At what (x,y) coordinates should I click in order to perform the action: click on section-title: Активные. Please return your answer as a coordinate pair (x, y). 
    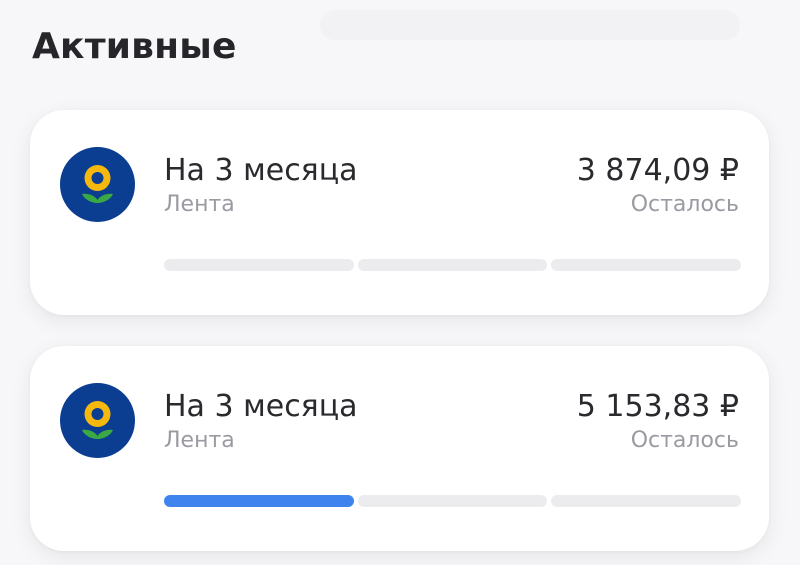
    Looking at the image, I should click on (134, 46).